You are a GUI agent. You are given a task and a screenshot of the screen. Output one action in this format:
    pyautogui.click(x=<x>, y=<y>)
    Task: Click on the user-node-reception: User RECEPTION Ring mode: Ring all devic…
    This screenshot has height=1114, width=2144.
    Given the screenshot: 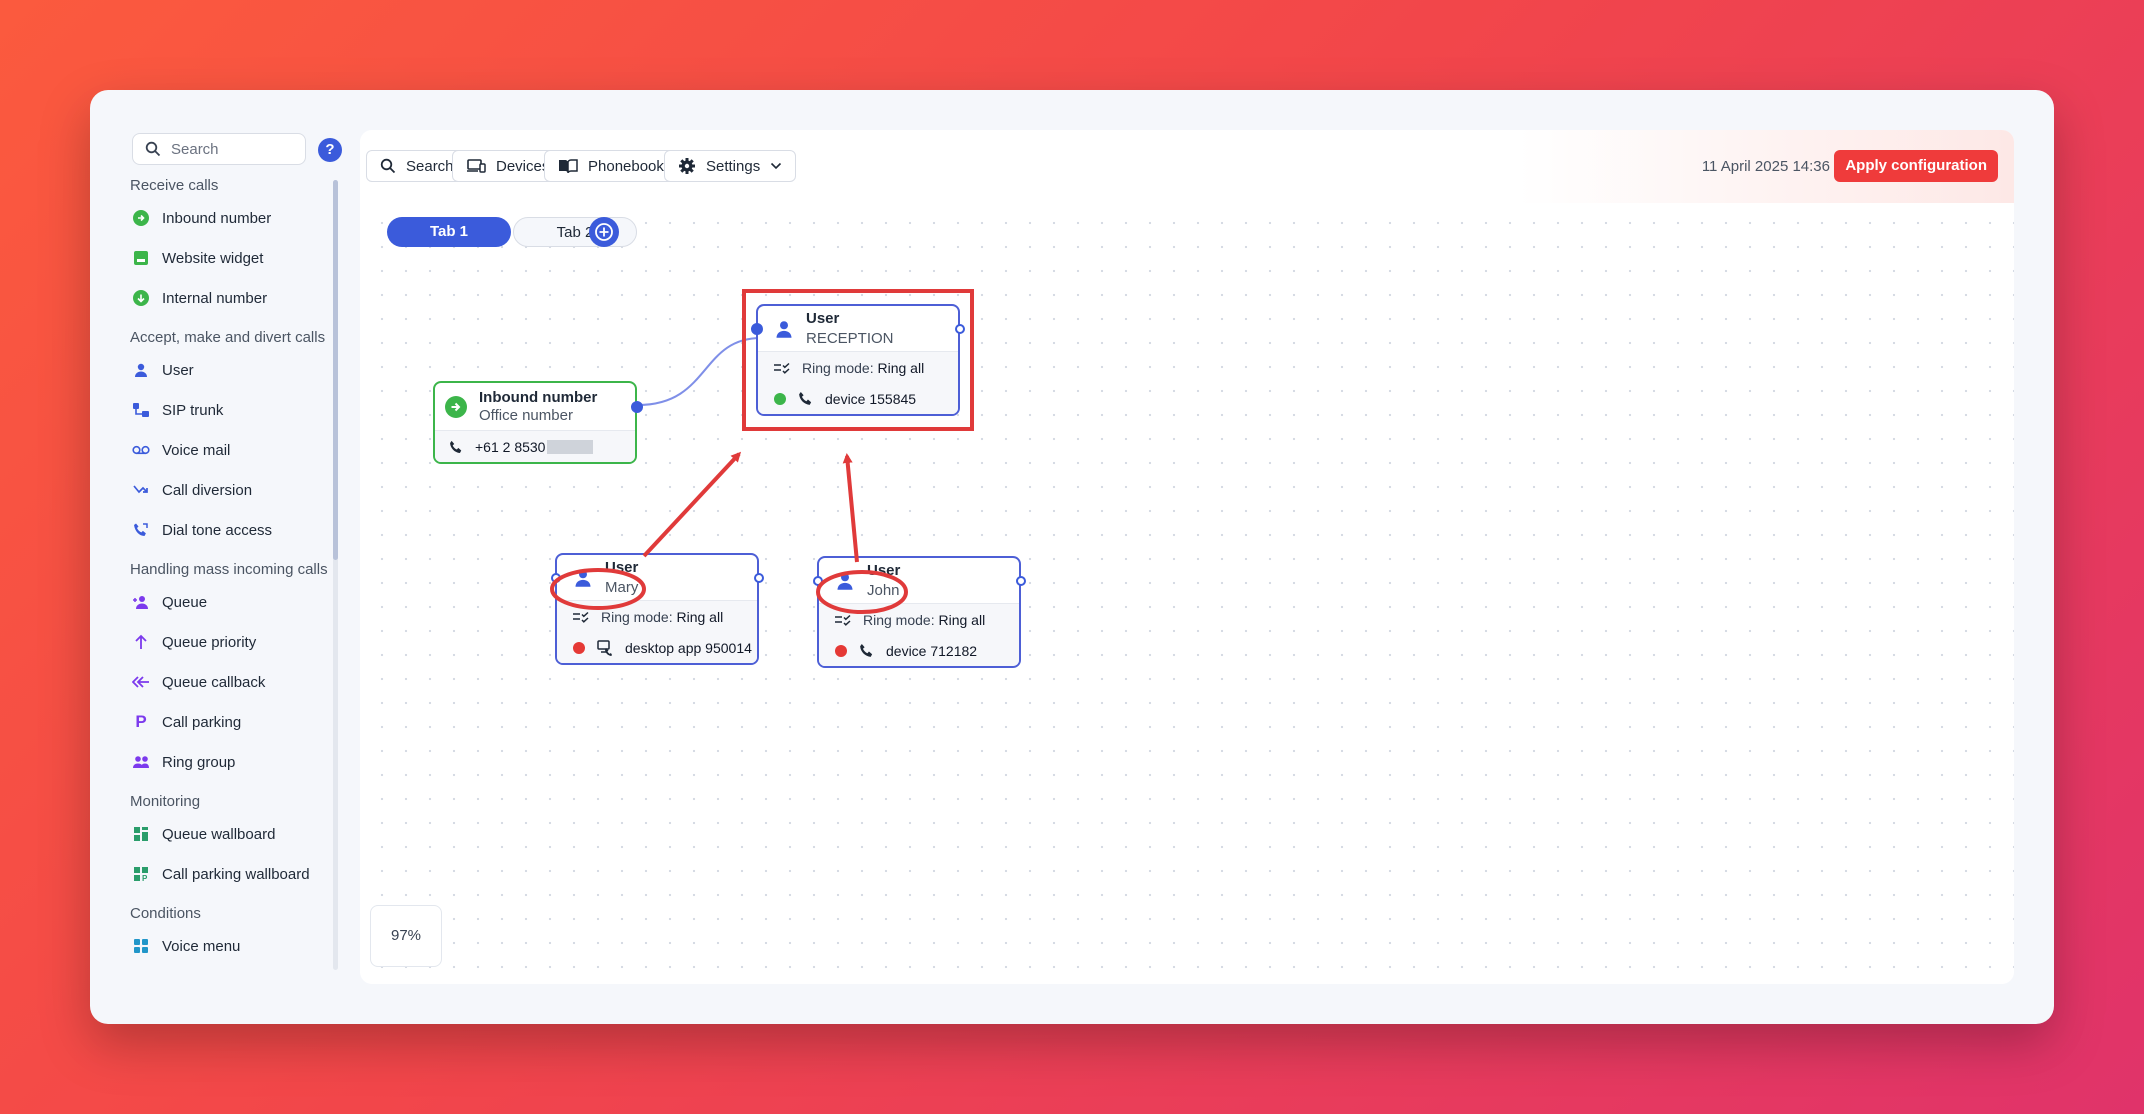 What is the action you would take?
    pyautogui.click(x=858, y=360)
    